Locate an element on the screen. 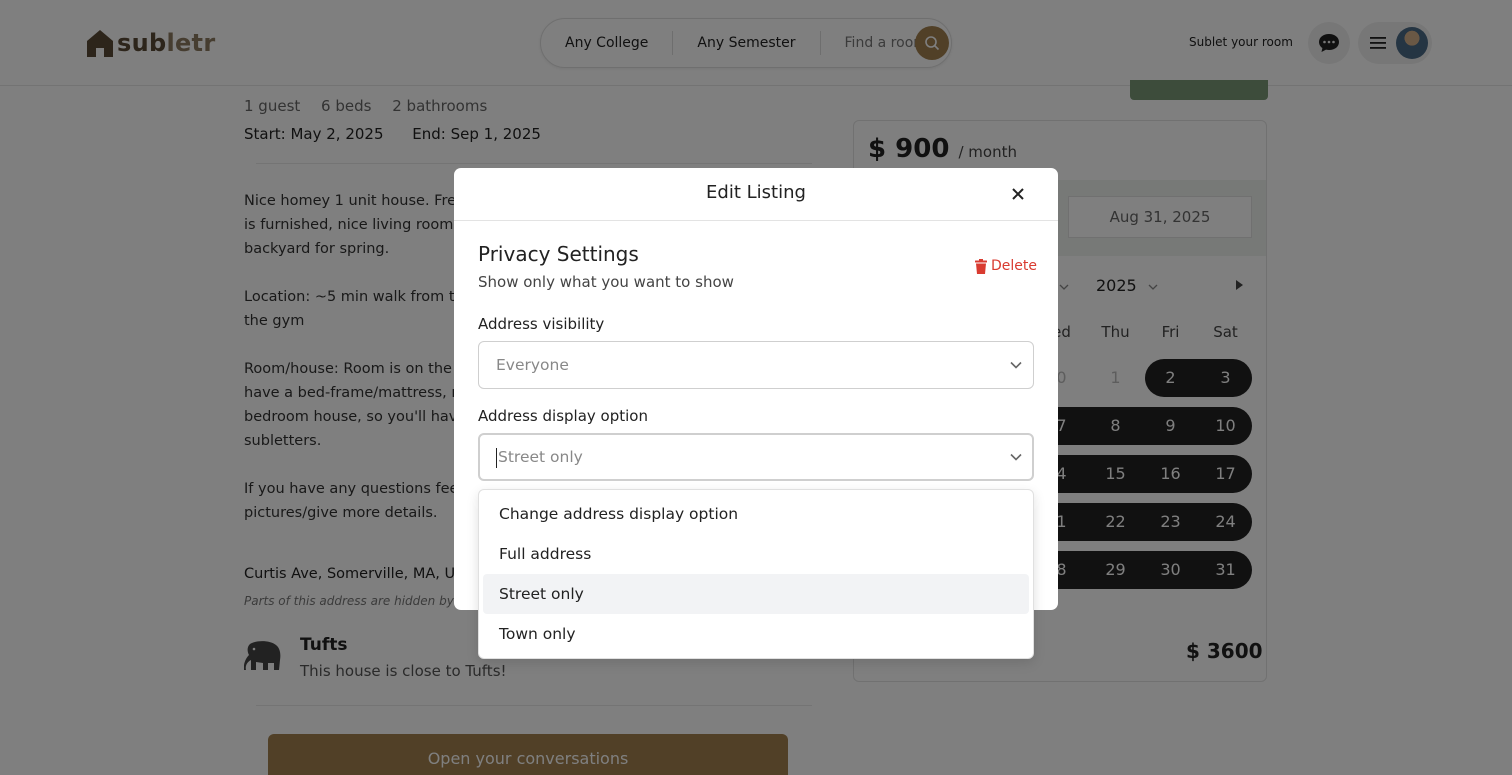  delete-label: Delete is located at coordinates (1014, 266).